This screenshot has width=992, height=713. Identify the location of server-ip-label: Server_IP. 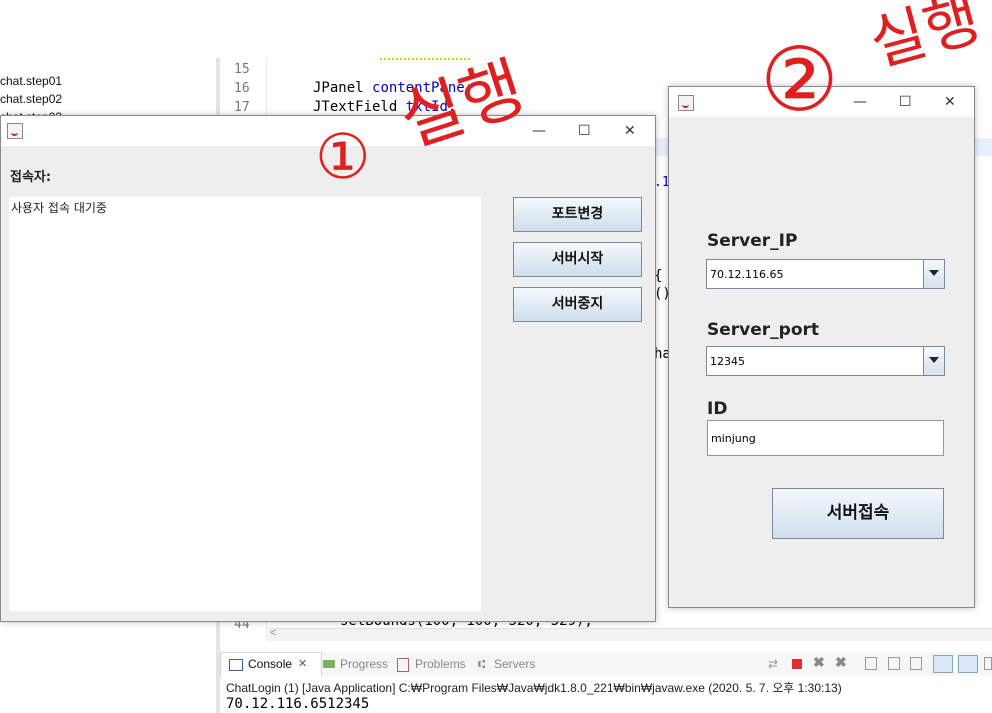
(752, 241).